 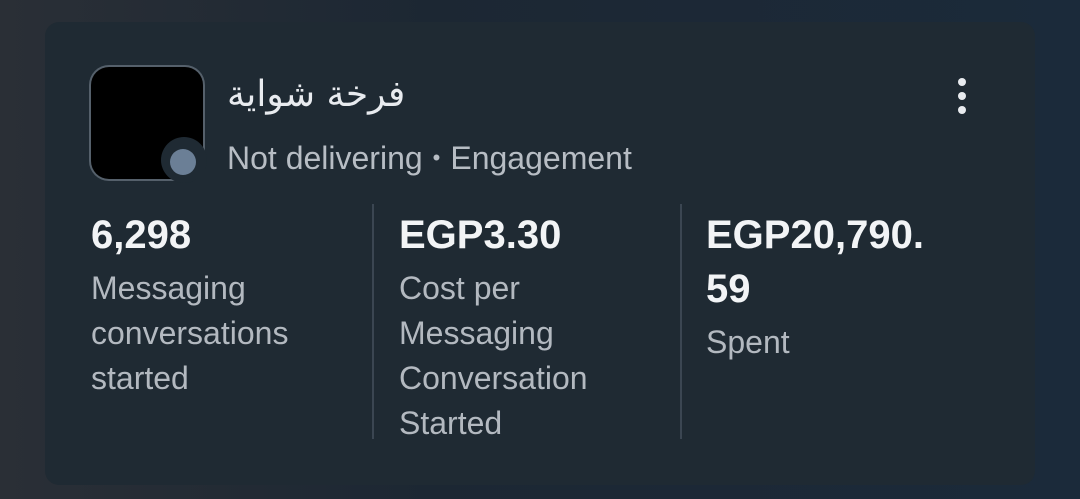 What do you see at coordinates (493, 378) in the screenshot?
I see `metric-label-line: Conversation` at bounding box center [493, 378].